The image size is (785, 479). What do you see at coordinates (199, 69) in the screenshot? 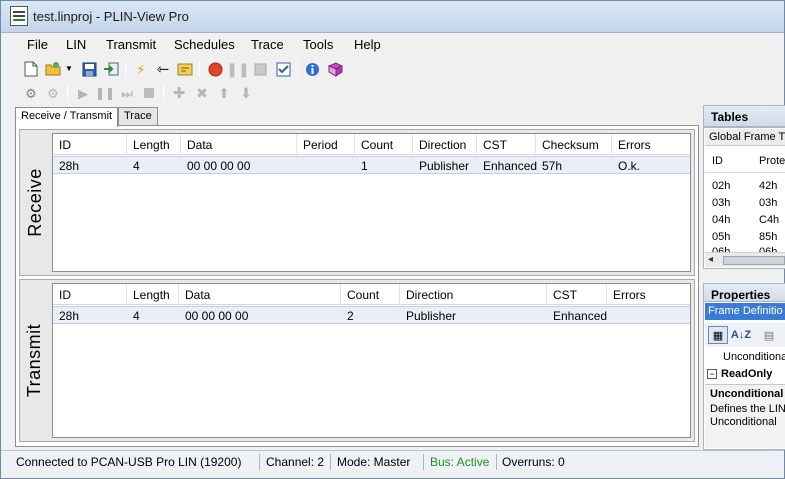
I see `toolbar-separator` at bounding box center [199, 69].